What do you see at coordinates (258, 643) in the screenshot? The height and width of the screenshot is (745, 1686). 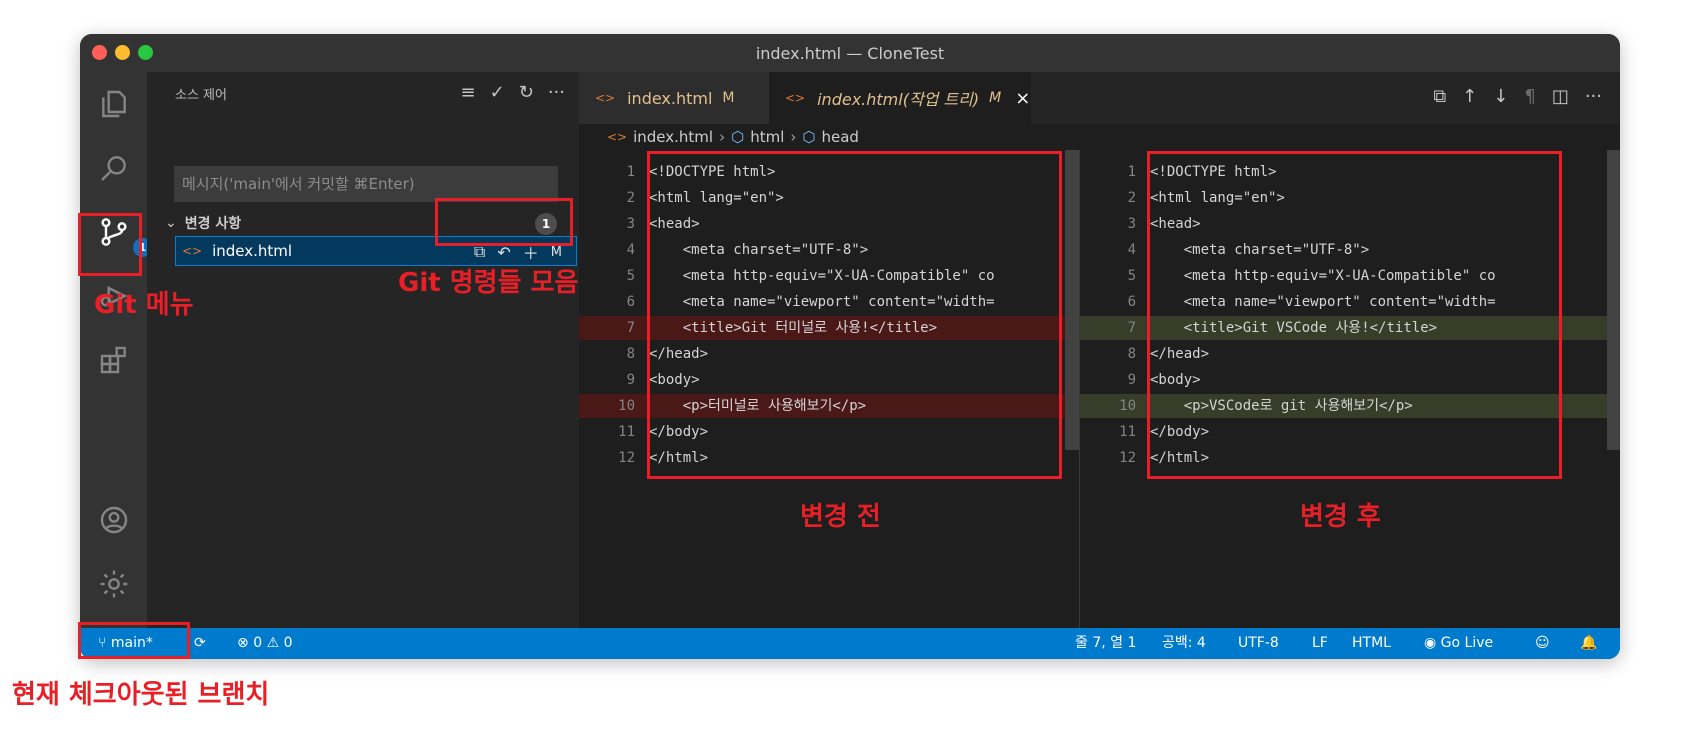 I see `error-count: 0` at bounding box center [258, 643].